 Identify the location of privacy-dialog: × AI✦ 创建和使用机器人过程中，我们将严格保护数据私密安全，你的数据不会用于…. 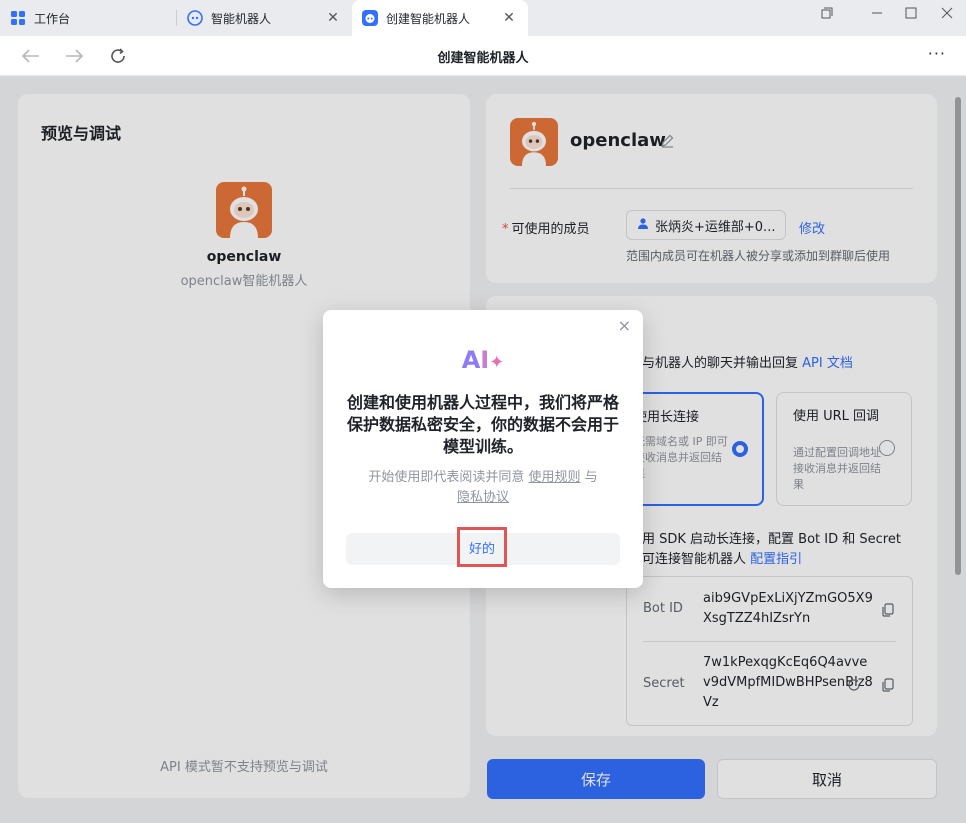
(483, 449).